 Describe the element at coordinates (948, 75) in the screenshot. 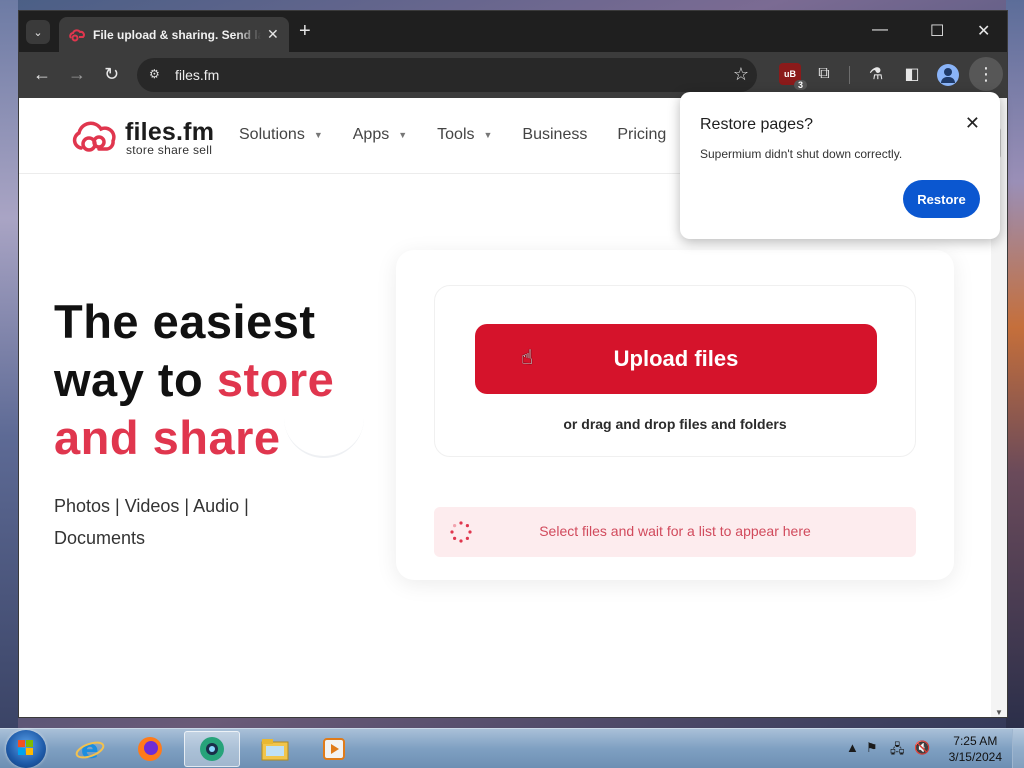

I see `profile-avatar-icon` at that location.